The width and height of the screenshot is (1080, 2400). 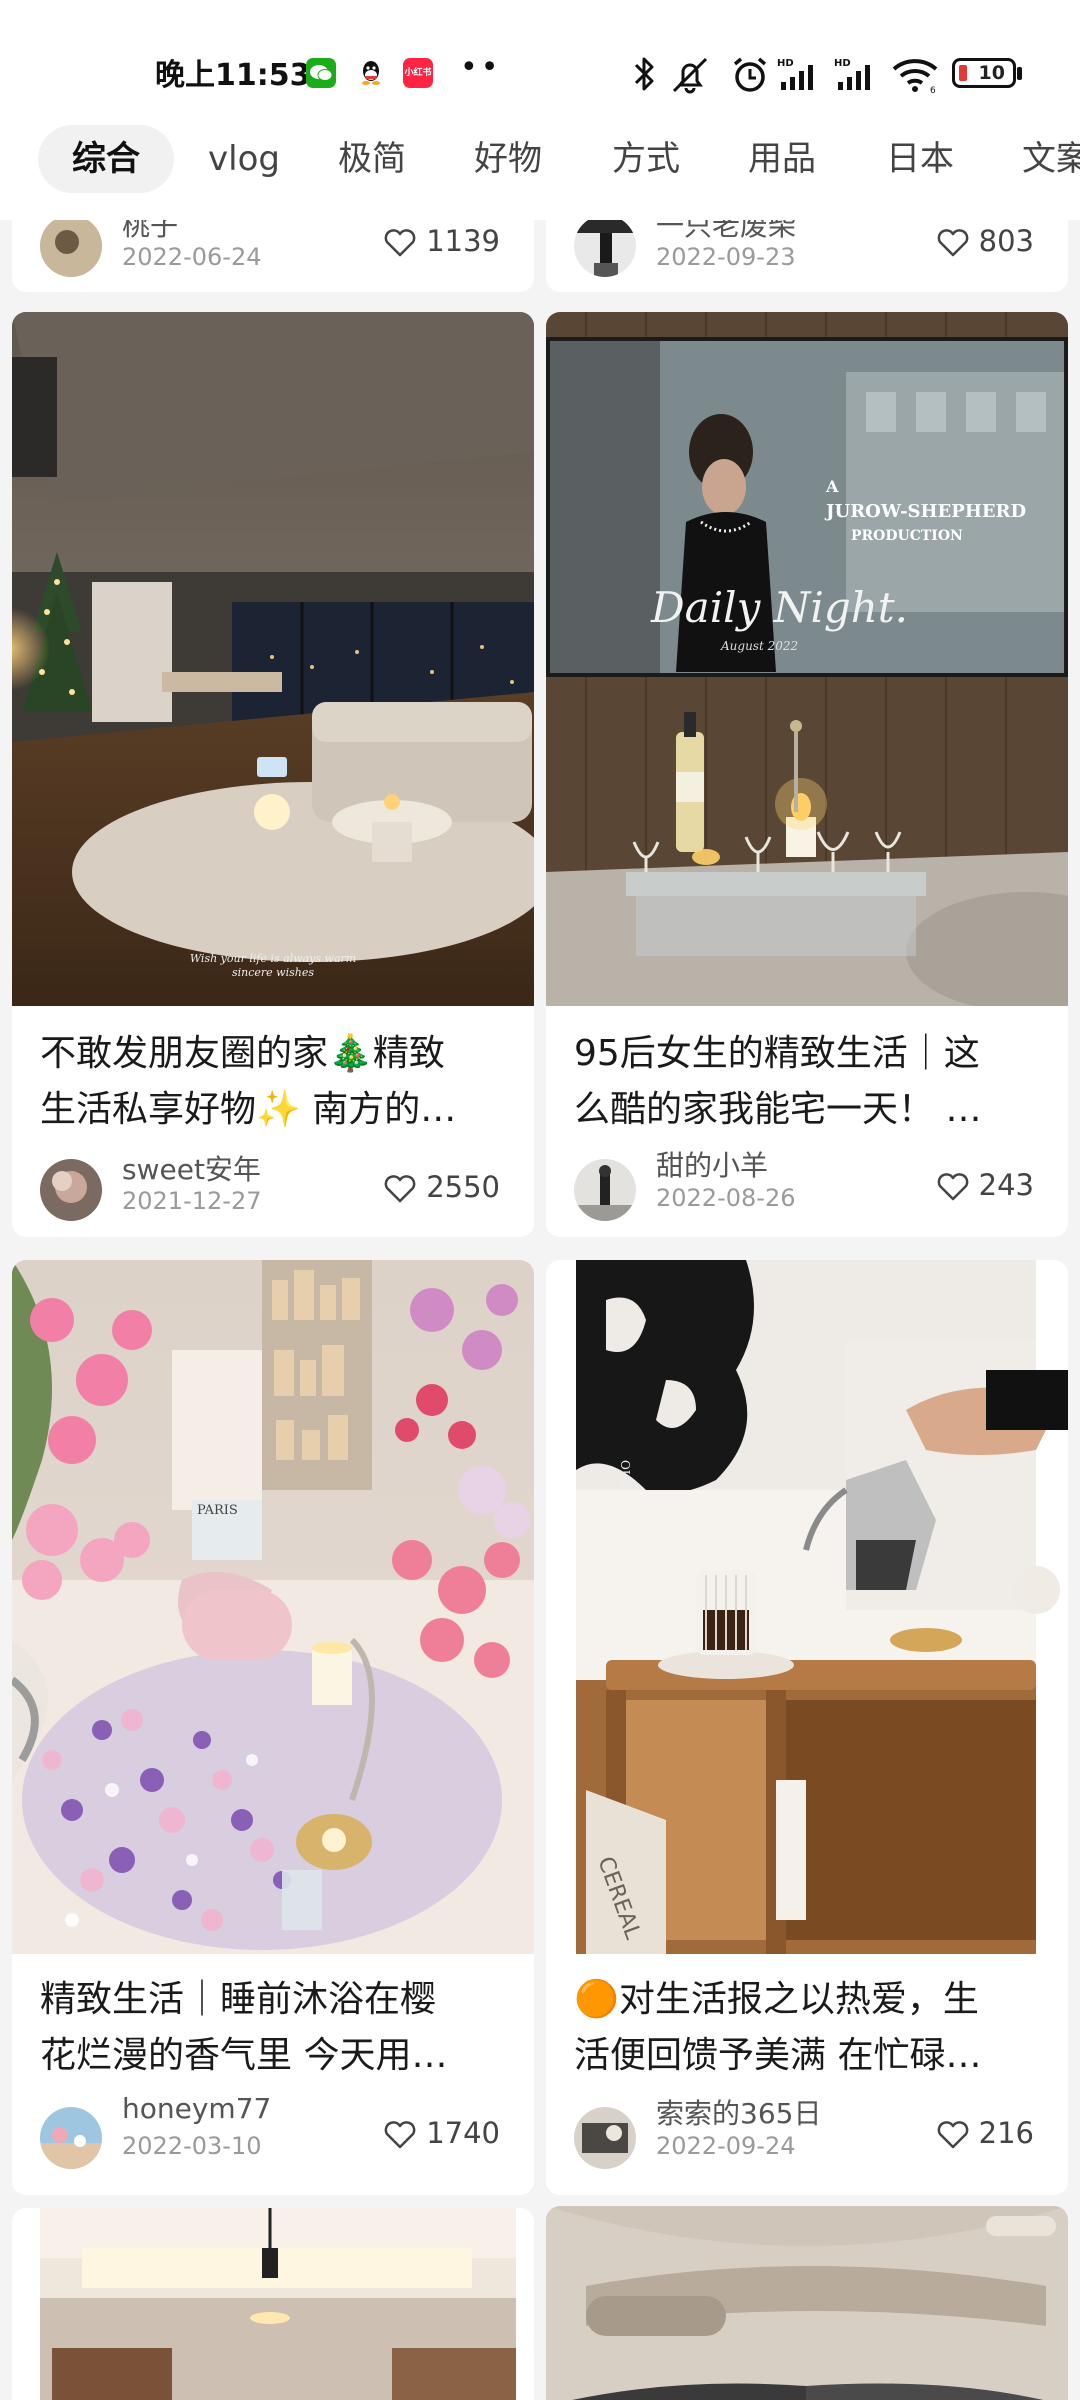 I want to click on like-count: 243, so click(x=985, y=1185).